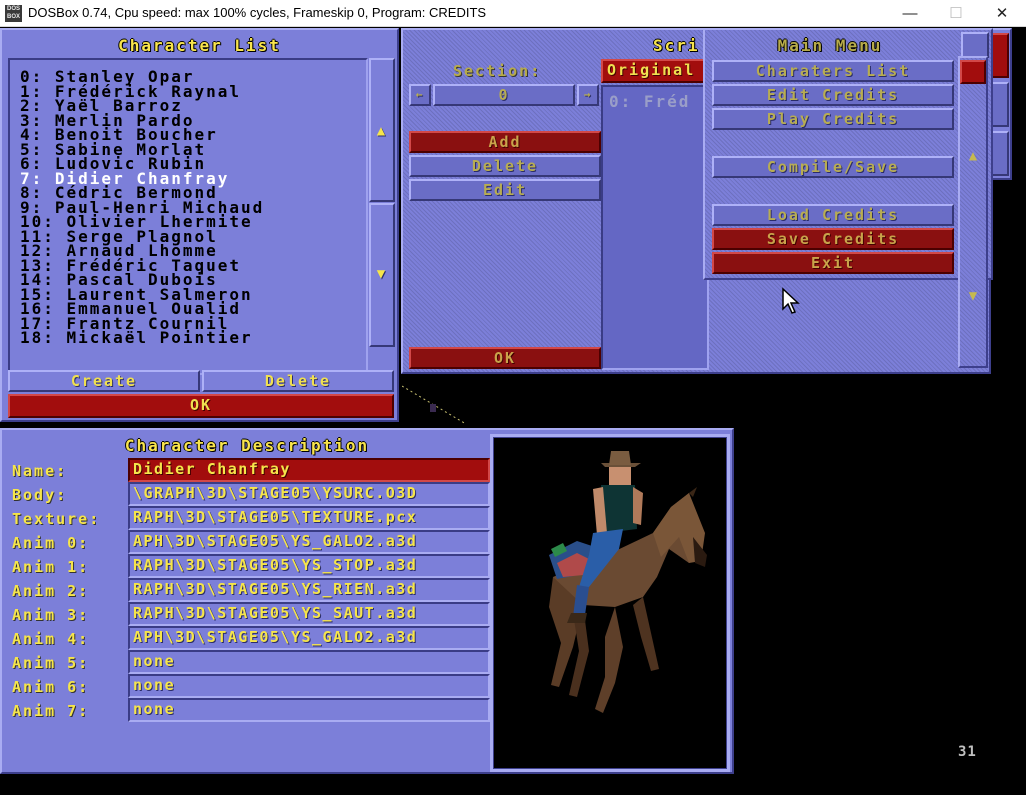  Describe the element at coordinates (505, 142) in the screenshot. I see `script-add-button: Add` at that location.